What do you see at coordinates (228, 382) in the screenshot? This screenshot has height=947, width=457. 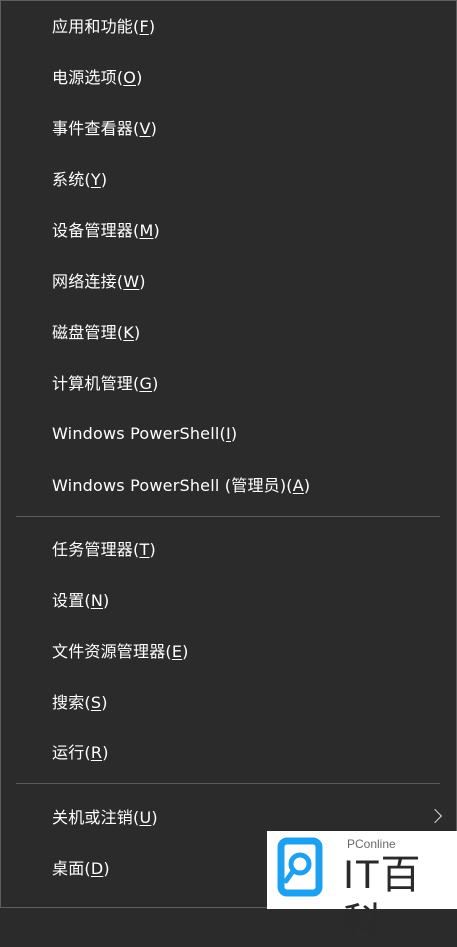 I see `menu-item-computer-management: 计算机管理(G)` at bounding box center [228, 382].